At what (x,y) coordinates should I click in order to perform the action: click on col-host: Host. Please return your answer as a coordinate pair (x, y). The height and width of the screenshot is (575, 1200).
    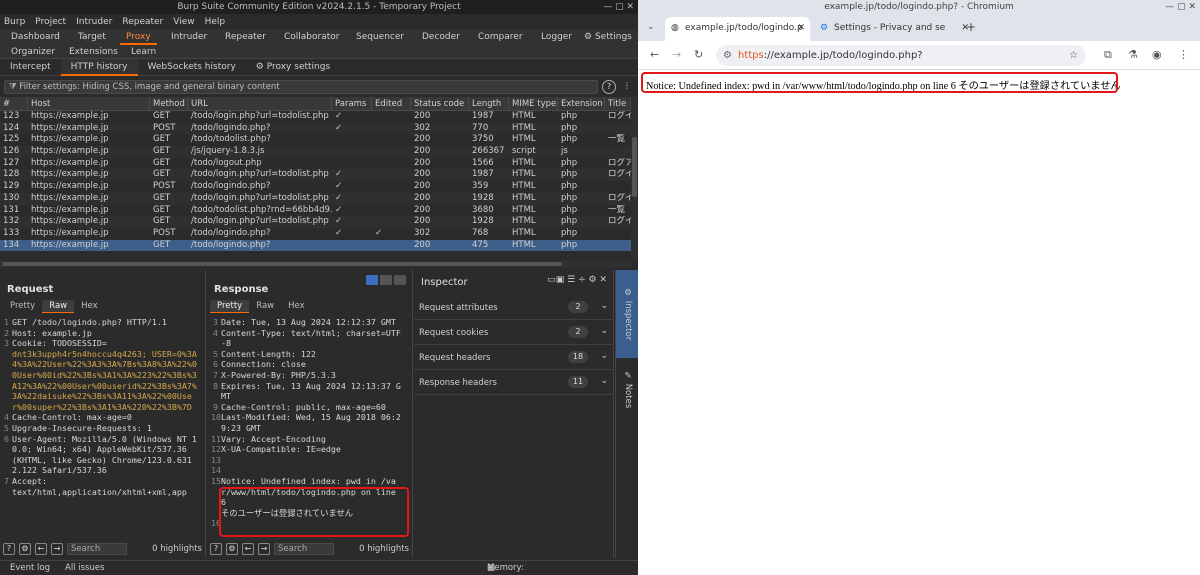
    Looking at the image, I should click on (89, 103).